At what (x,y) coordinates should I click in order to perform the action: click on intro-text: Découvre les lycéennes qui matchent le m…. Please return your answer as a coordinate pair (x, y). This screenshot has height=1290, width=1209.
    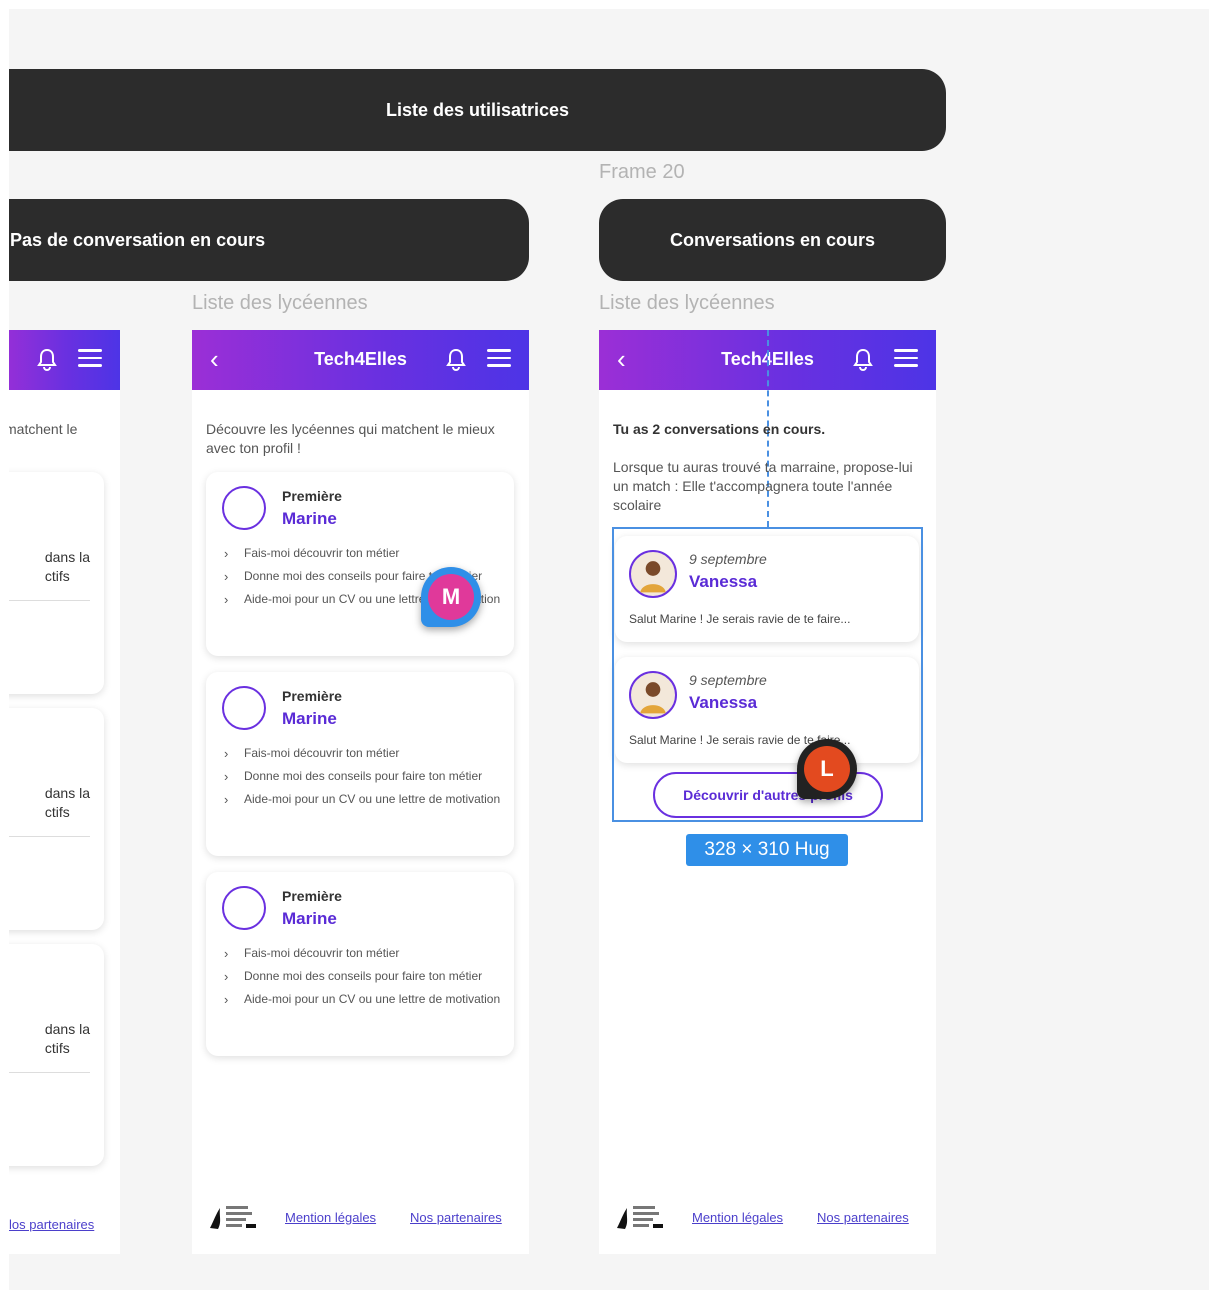
    Looking at the image, I should click on (350, 438).